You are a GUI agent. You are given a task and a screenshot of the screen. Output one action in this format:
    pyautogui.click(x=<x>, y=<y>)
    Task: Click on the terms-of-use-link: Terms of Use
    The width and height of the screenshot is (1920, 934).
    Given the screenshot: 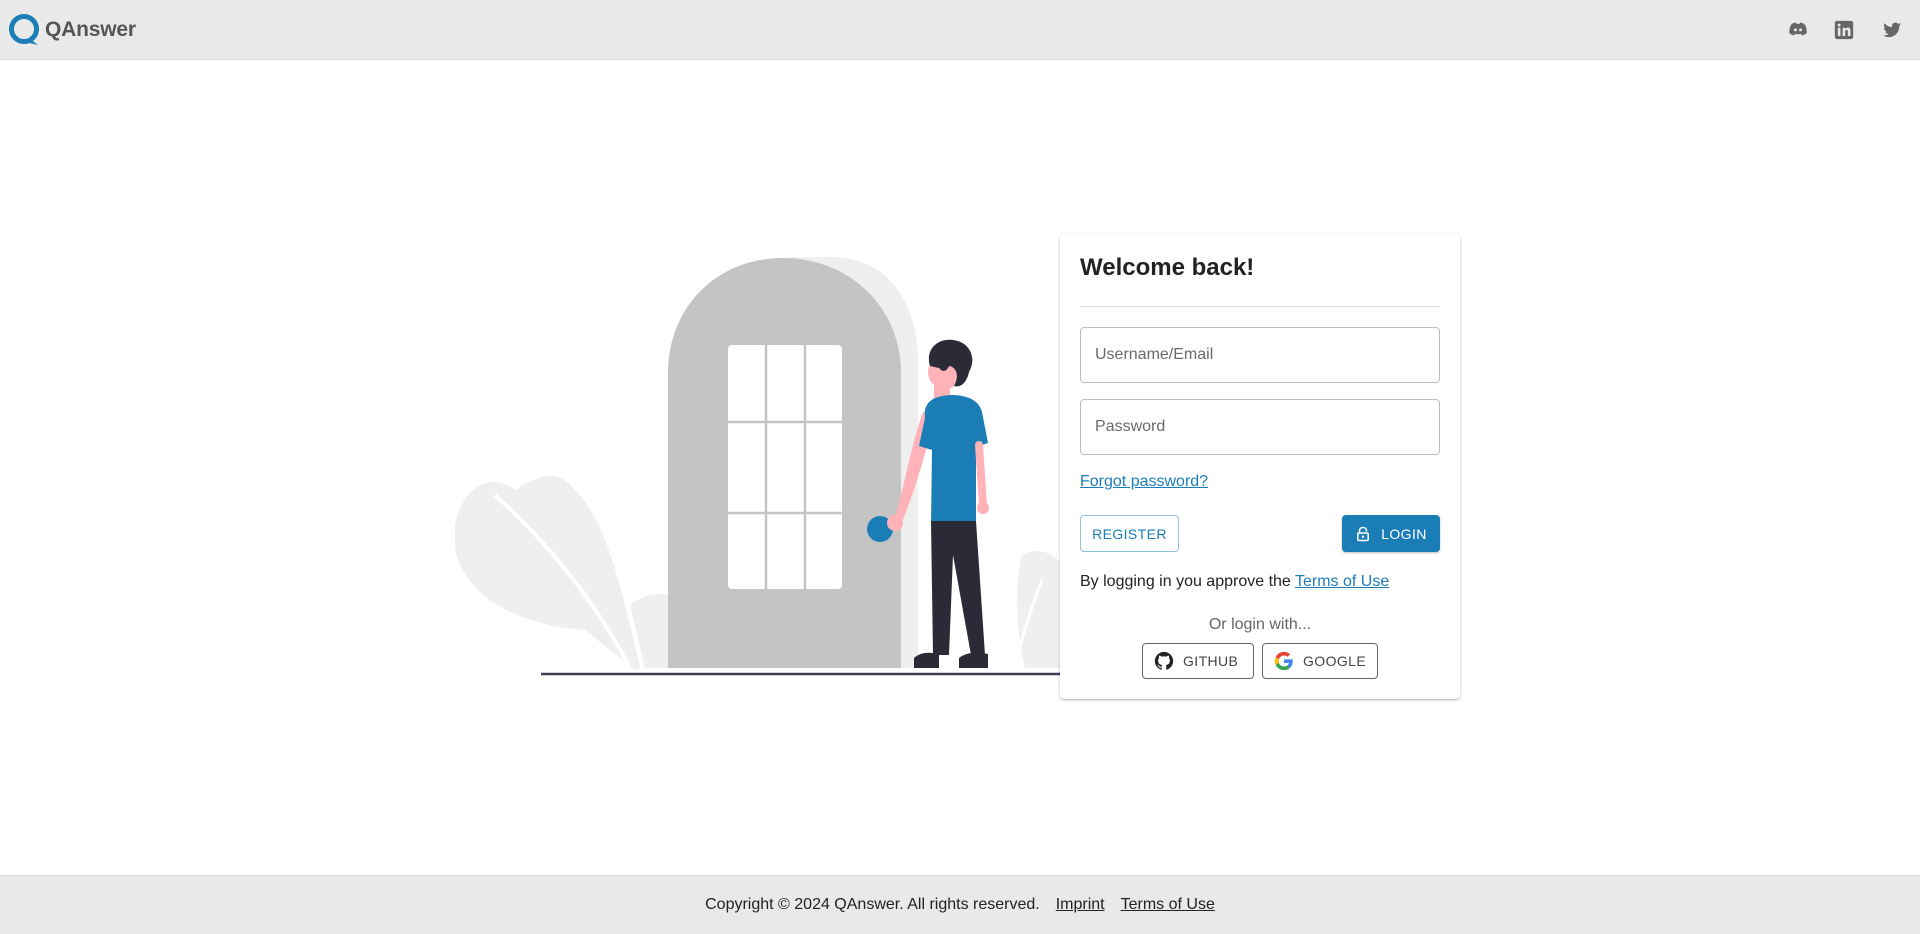 What is the action you would take?
    pyautogui.click(x=1342, y=581)
    